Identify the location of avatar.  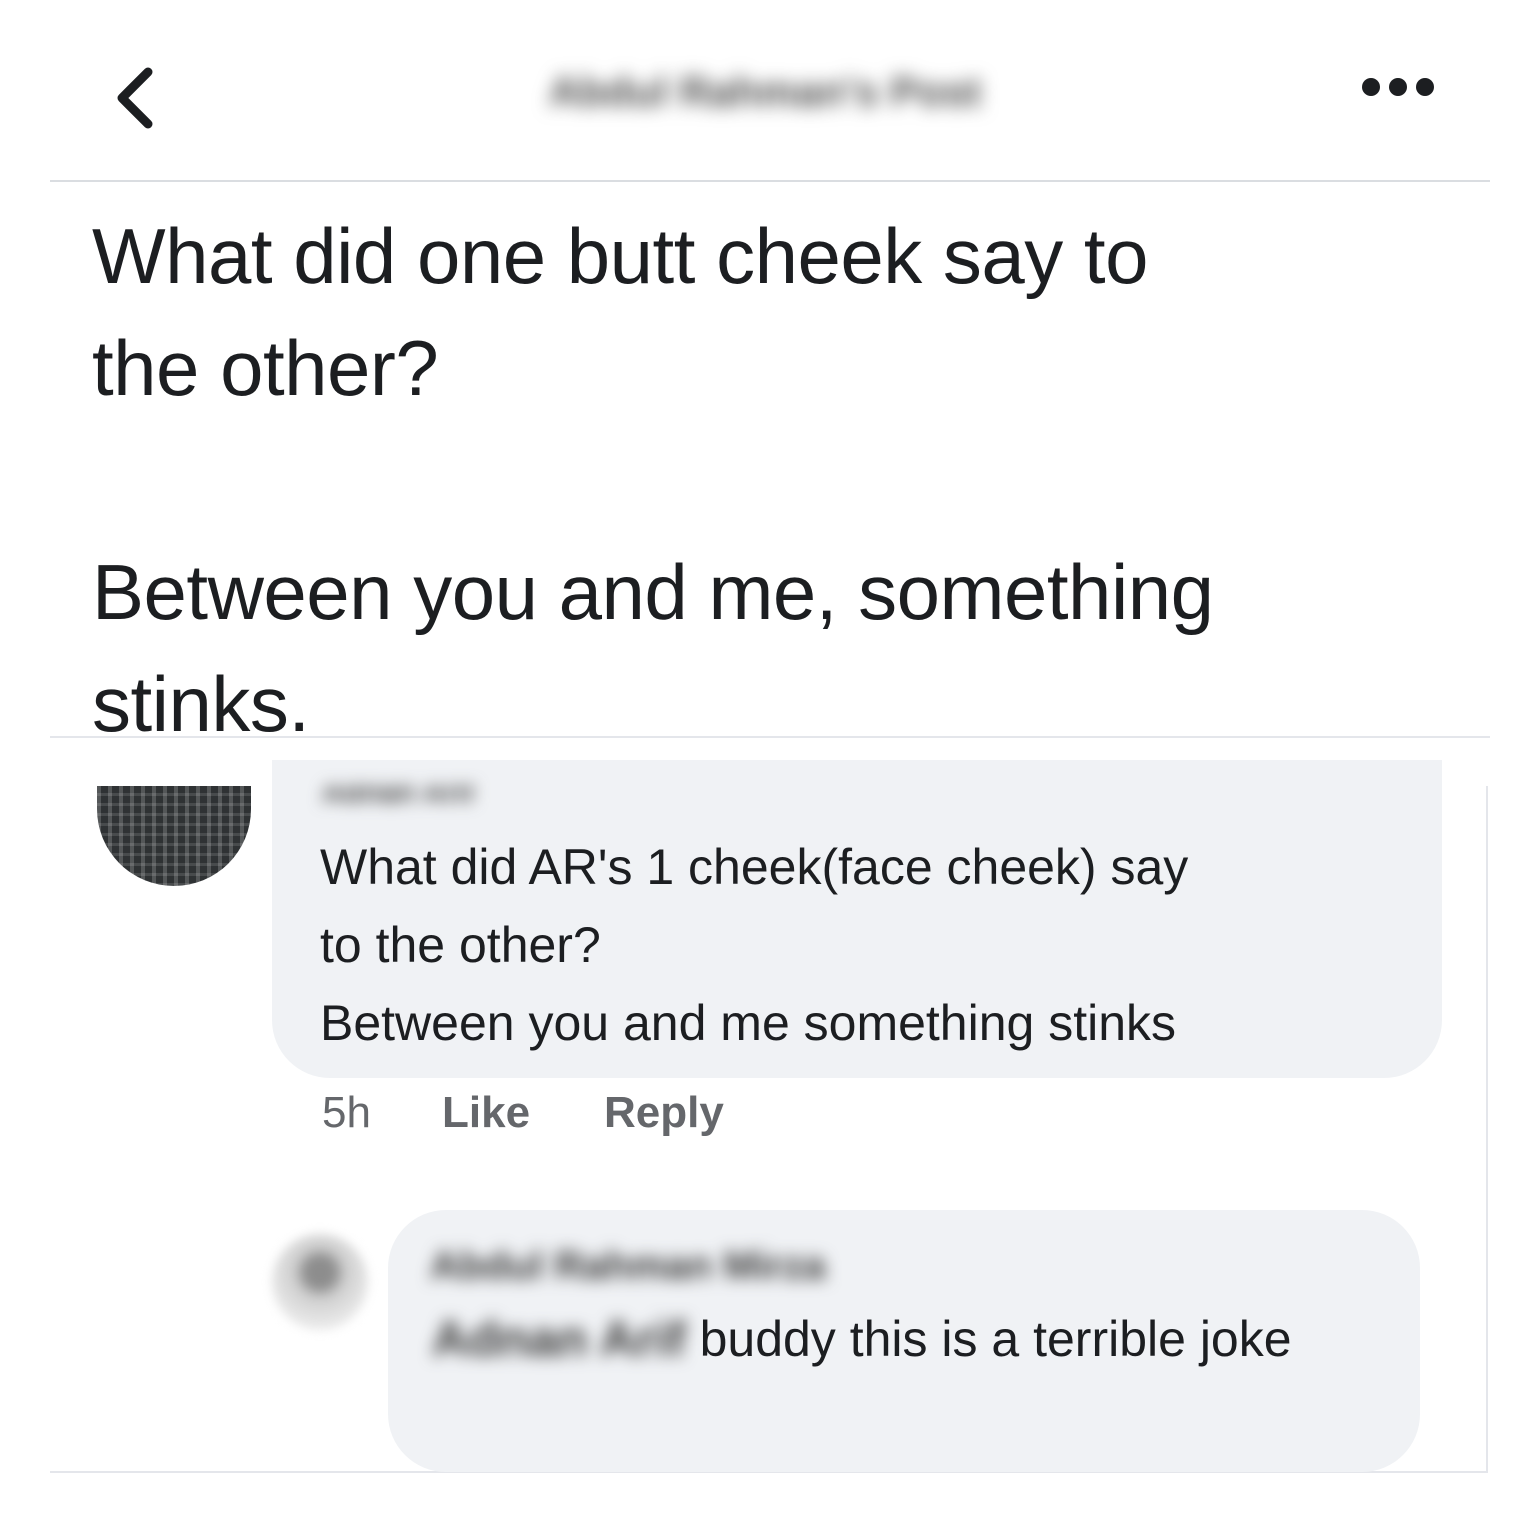
(320, 1282).